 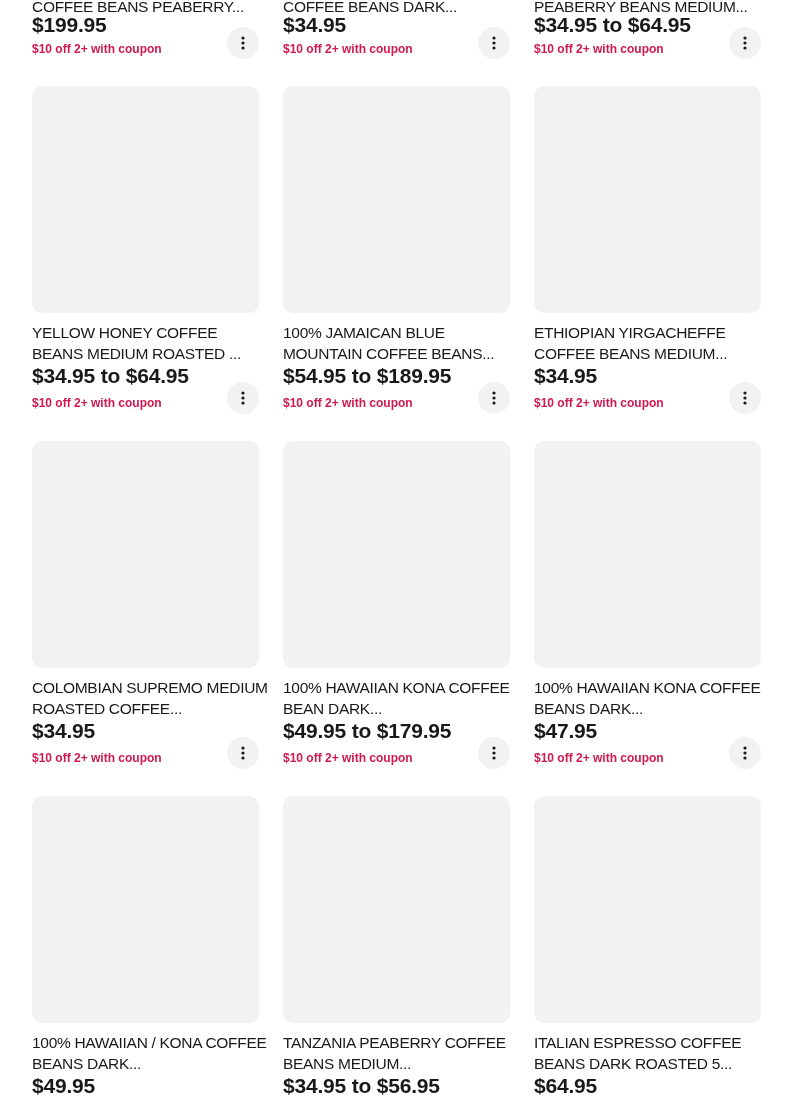 I want to click on product-price: $49.95 to $179.95, so click(x=368, y=731).